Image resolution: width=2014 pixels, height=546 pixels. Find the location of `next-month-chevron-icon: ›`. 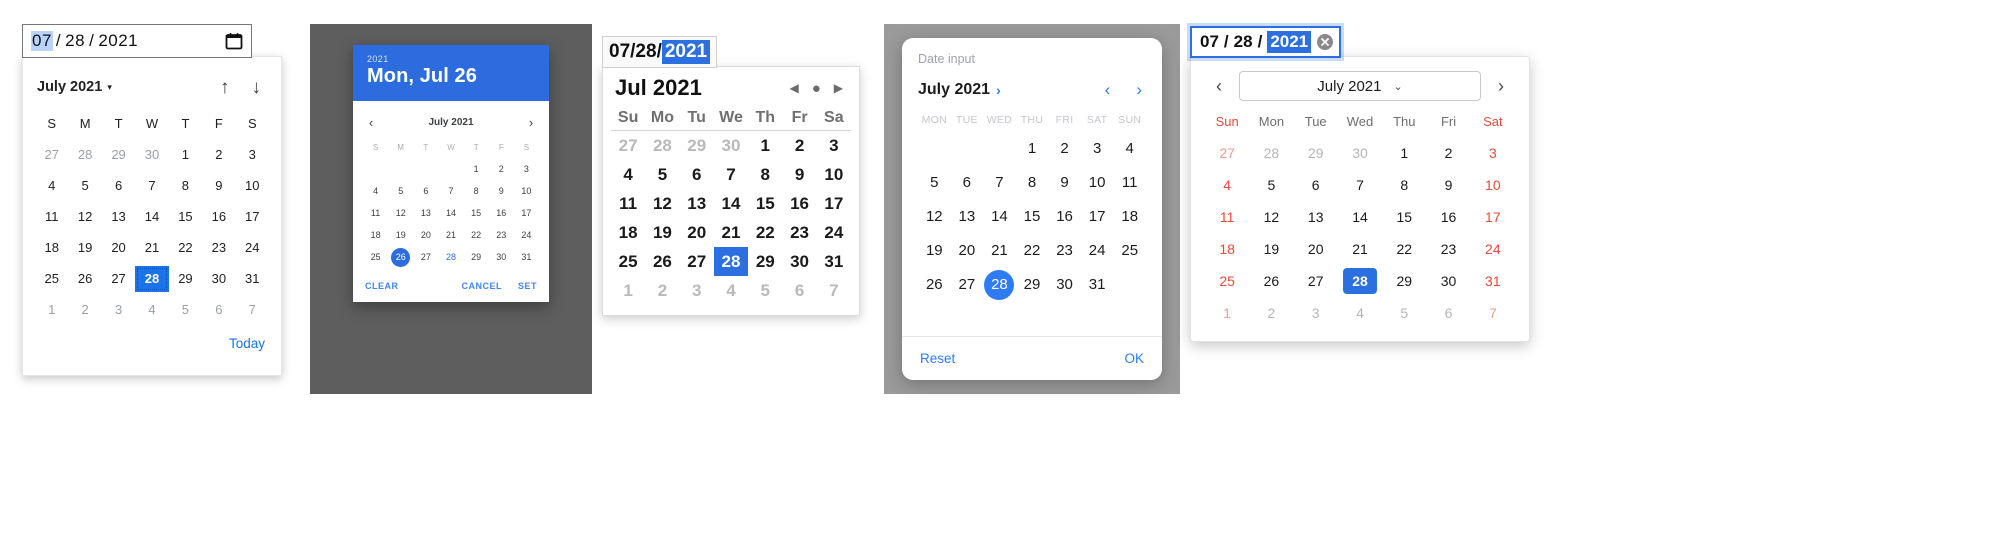

next-month-chevron-icon: › is located at coordinates (1139, 90).